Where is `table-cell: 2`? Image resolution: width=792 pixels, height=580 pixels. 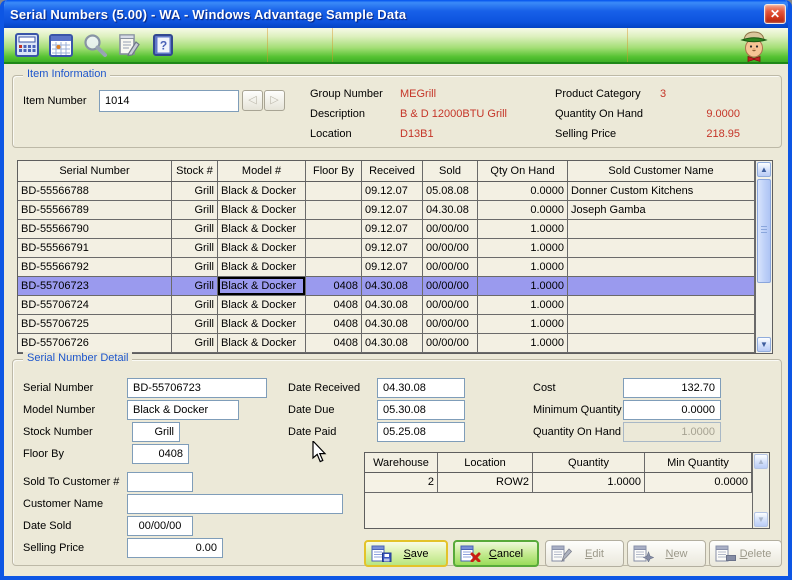 table-cell: 2 is located at coordinates (401, 482).